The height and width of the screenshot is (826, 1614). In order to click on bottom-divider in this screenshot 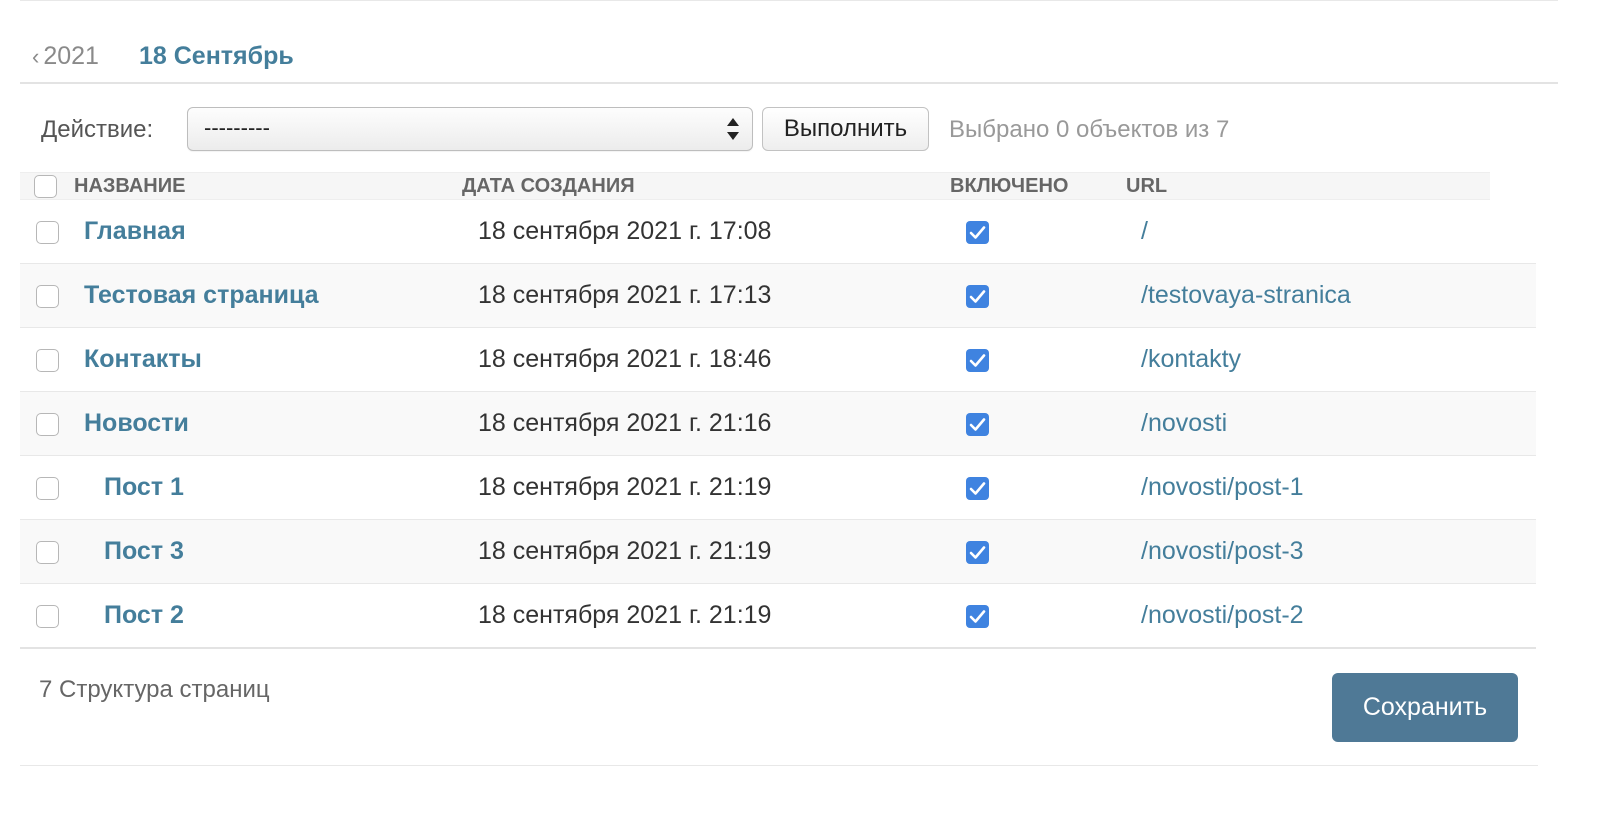, I will do `click(779, 765)`.